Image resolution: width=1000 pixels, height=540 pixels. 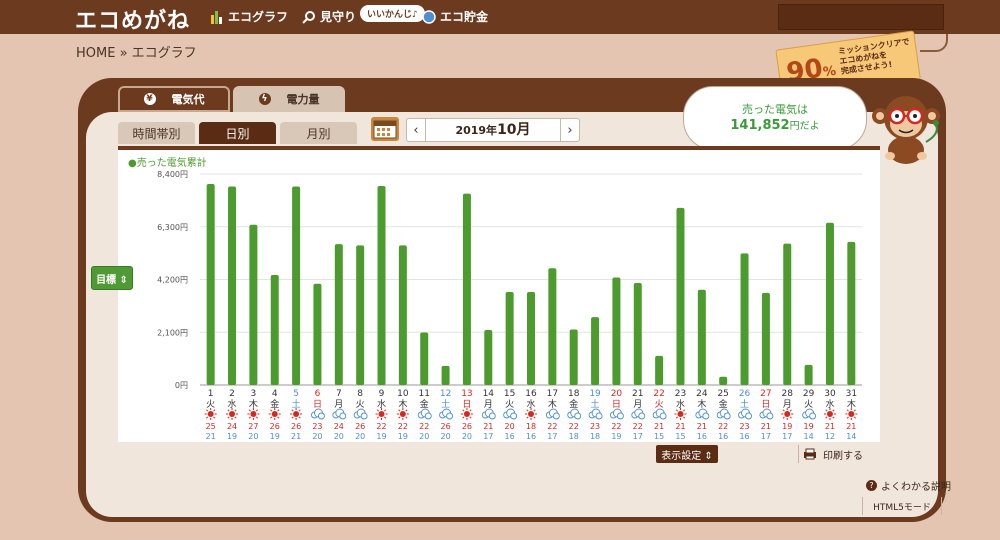 What do you see at coordinates (172, 280) in the screenshot?
I see `y-tick-label: 4,200円` at bounding box center [172, 280].